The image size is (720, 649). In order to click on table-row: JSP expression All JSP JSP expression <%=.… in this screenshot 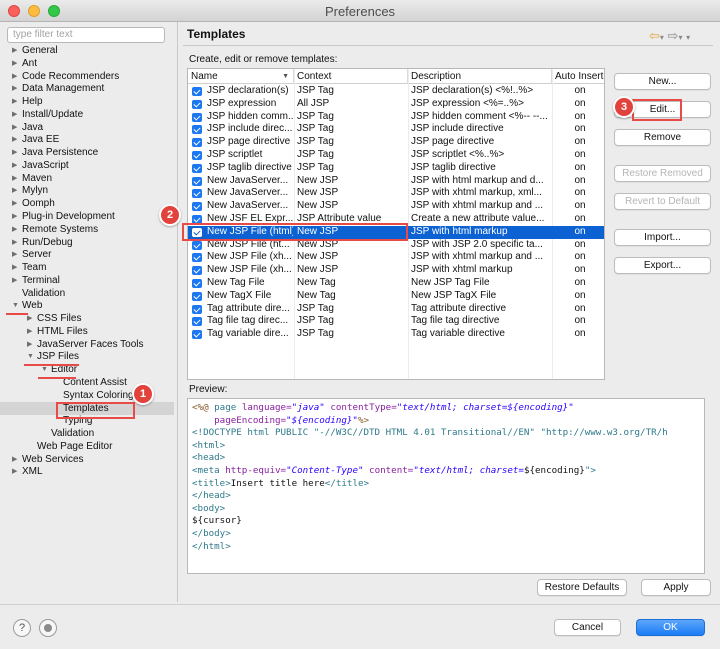, I will do `click(396, 104)`.